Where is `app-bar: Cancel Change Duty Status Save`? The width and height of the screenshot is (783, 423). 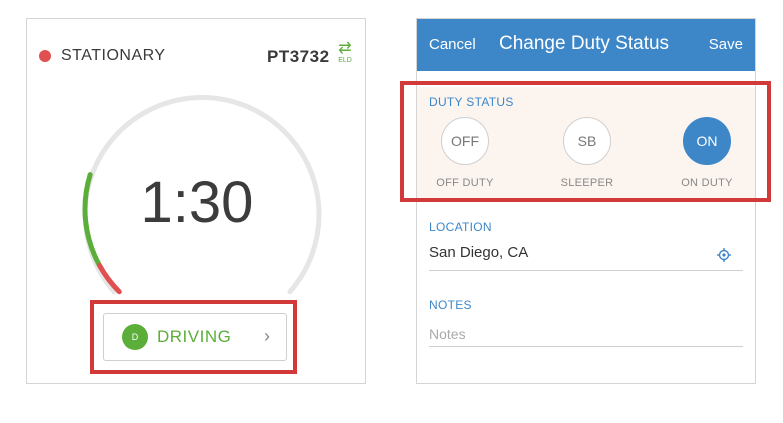 app-bar: Cancel Change Duty Status Save is located at coordinates (586, 45).